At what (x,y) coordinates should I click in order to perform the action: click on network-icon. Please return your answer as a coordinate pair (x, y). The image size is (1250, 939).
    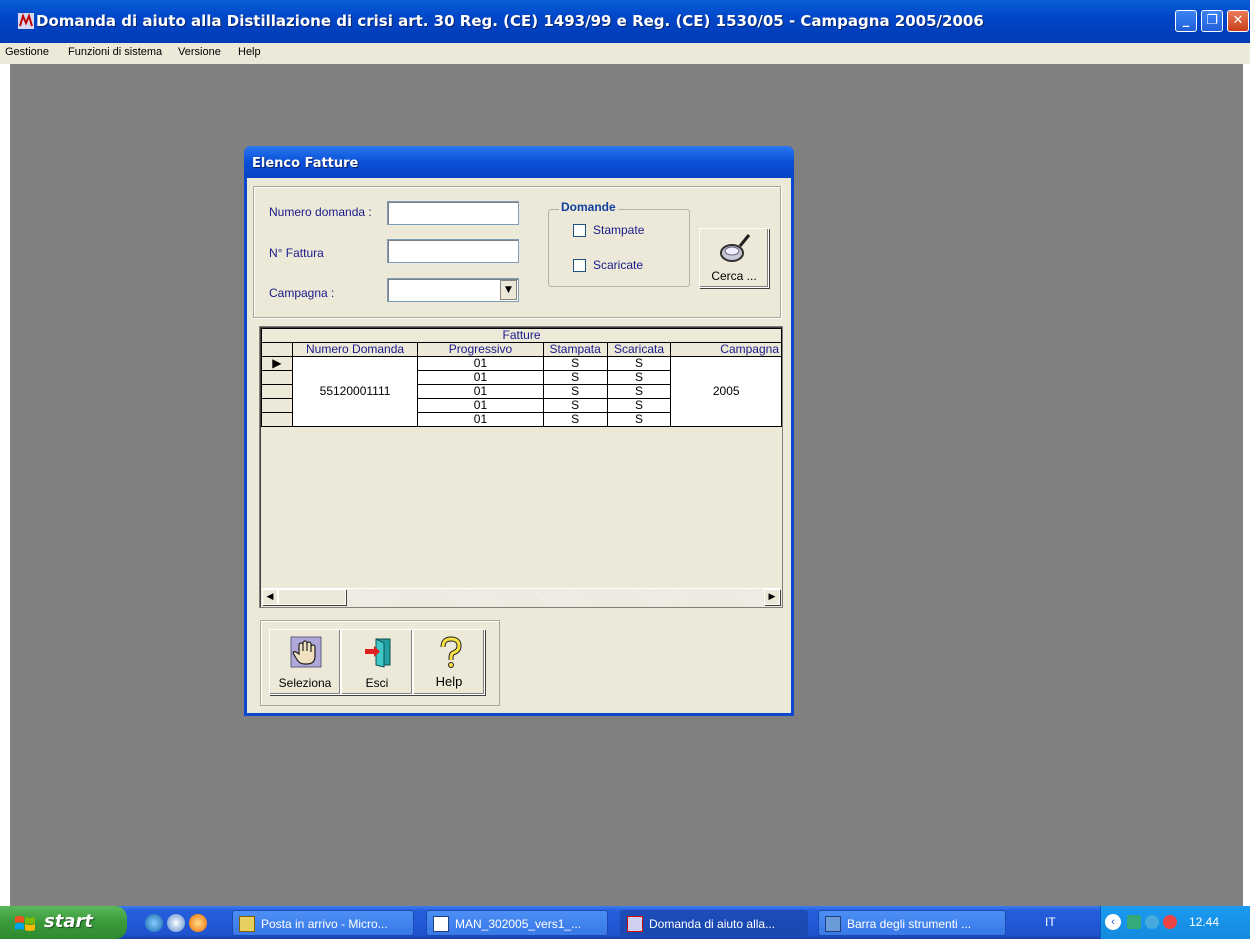
    Looking at the image, I should click on (1134, 922).